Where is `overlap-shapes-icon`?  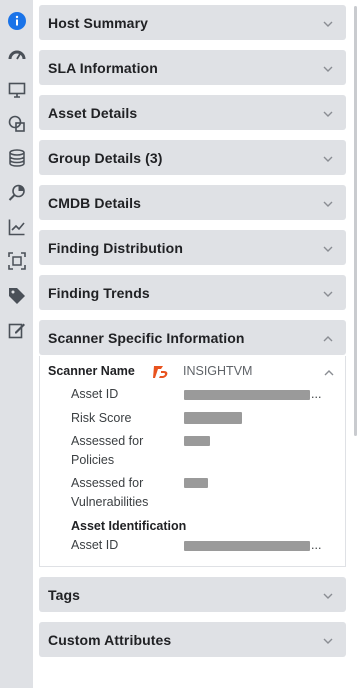
overlap-shapes-icon is located at coordinates (17, 124).